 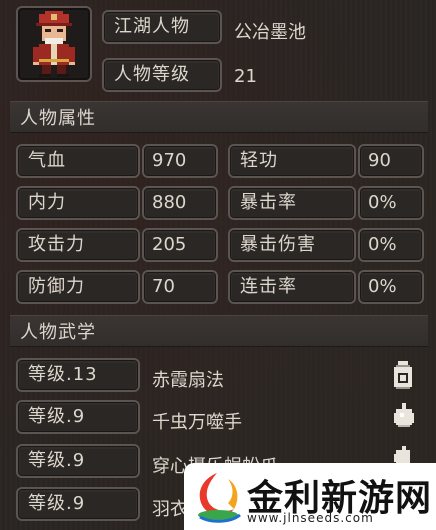 What do you see at coordinates (219, 331) in the screenshot?
I see `martial-arts-section-header: 人物武学` at bounding box center [219, 331].